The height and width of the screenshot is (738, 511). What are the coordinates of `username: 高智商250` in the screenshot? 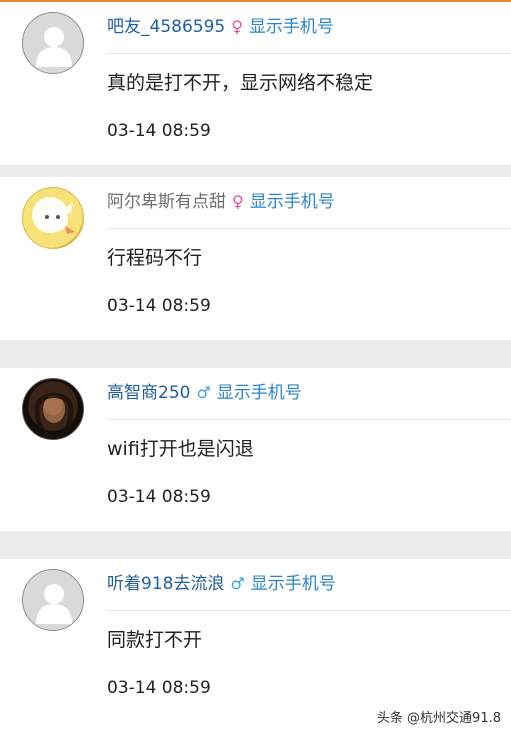 It's located at (148, 393).